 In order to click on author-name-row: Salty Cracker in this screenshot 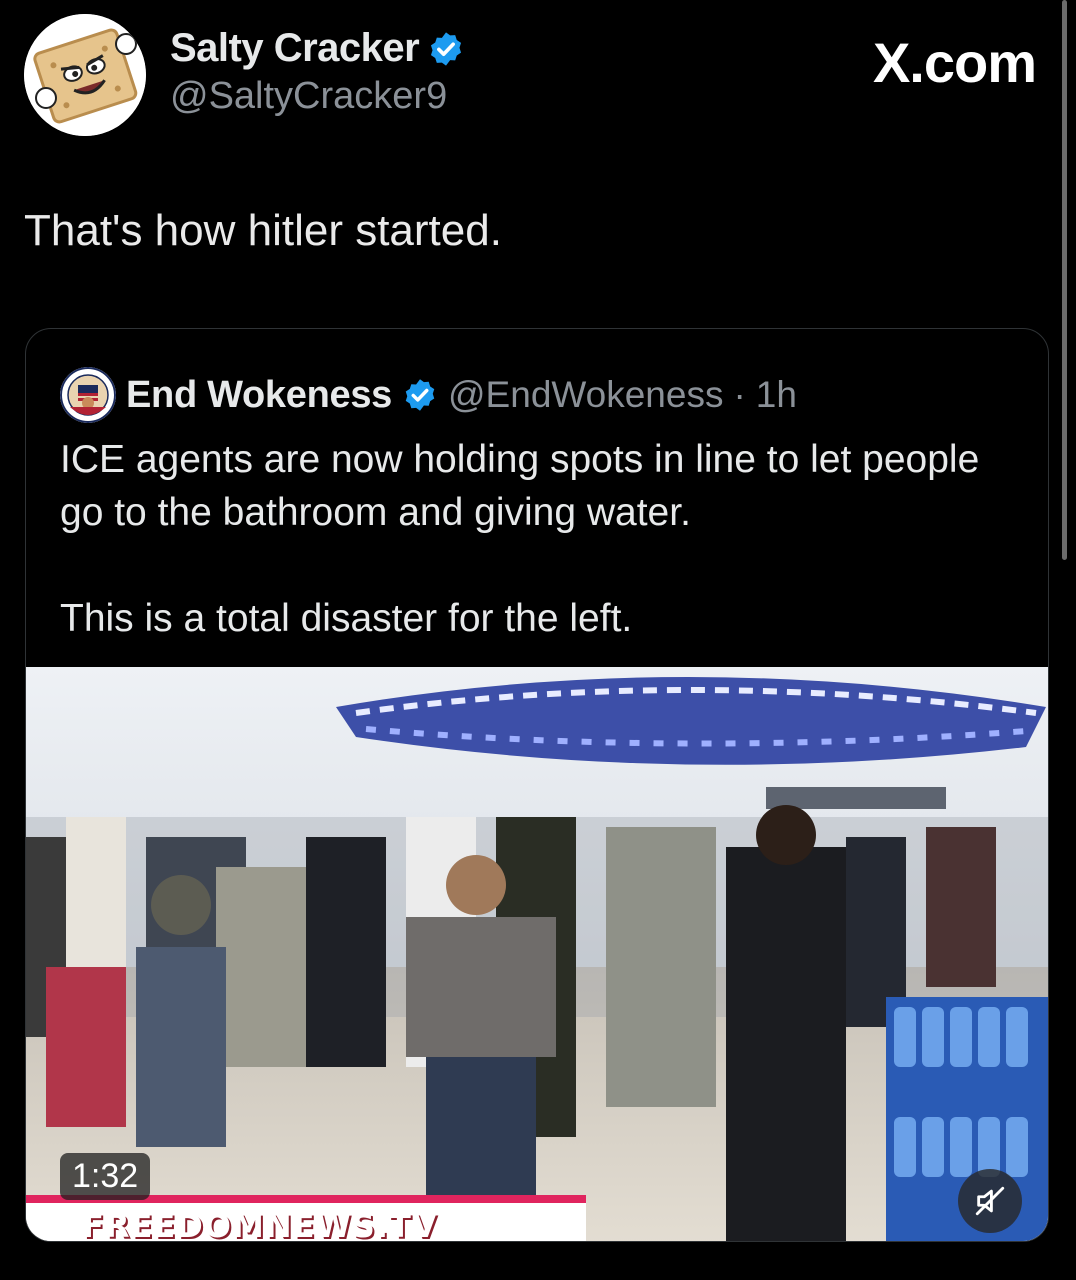, I will do `click(317, 48)`.